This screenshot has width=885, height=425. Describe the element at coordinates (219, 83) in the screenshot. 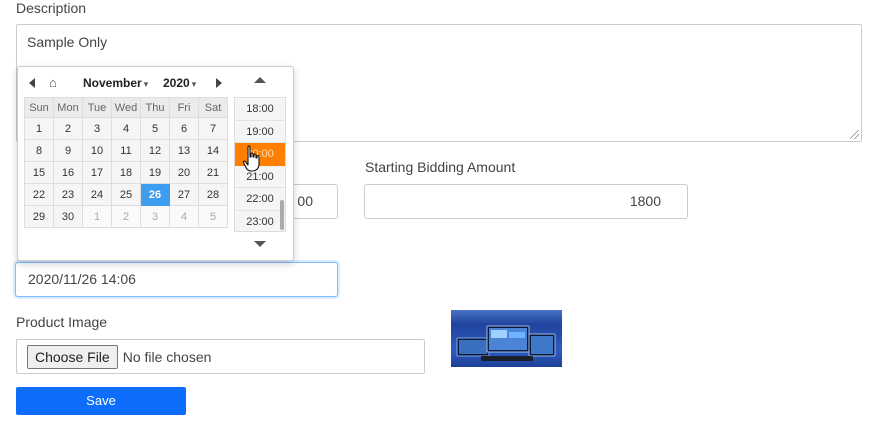

I see `next-month-icon` at that location.